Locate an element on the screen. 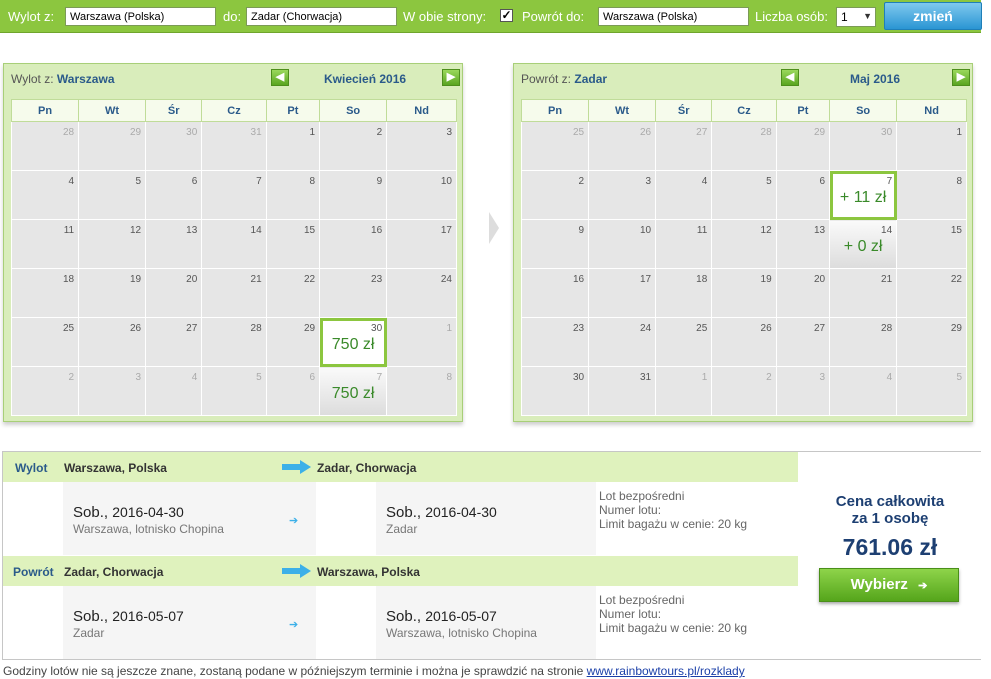  calendar-day-available: 14 + 0 zł is located at coordinates (863, 244).